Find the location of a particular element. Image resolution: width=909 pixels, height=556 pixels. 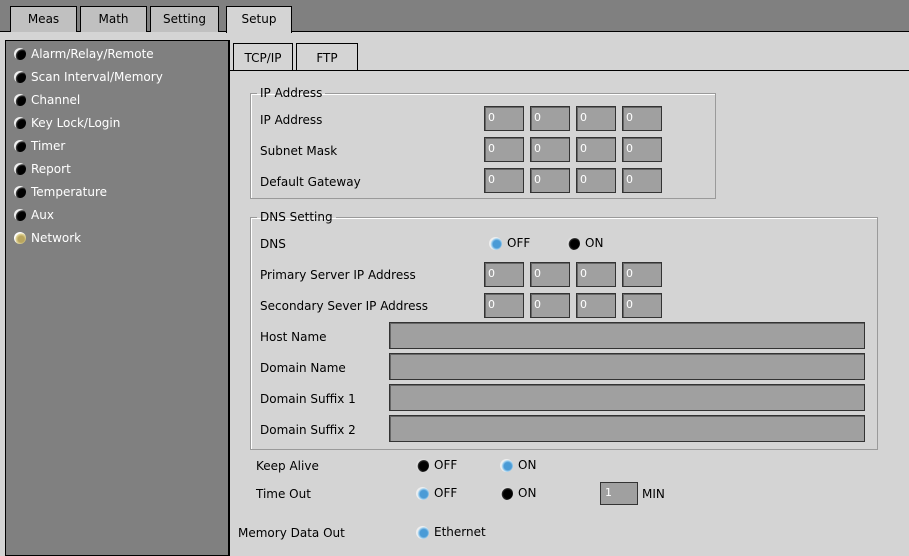

memory-data-out-ethernet-radio: Ethernet is located at coordinates (451, 532).